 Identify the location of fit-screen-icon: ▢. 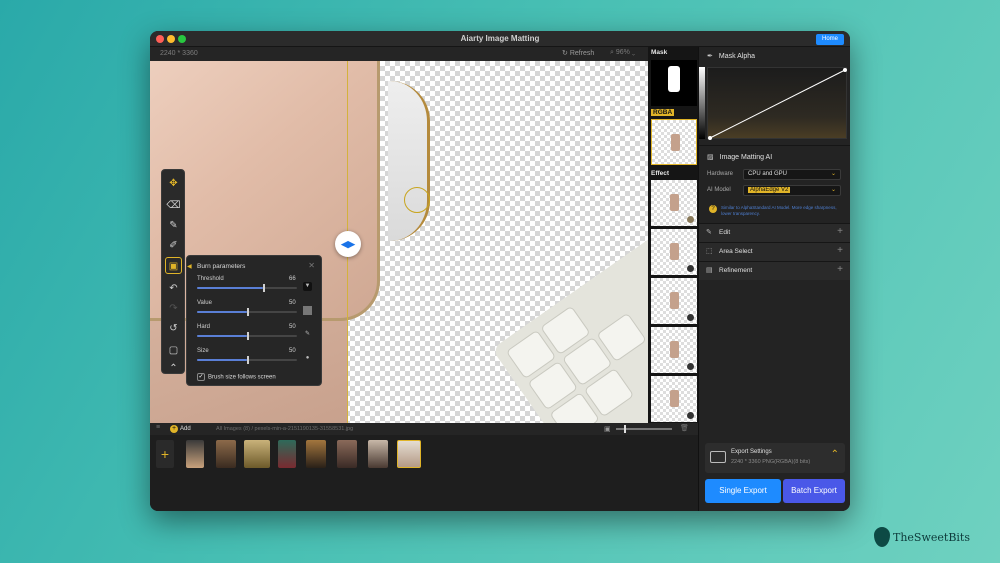
(173, 350).